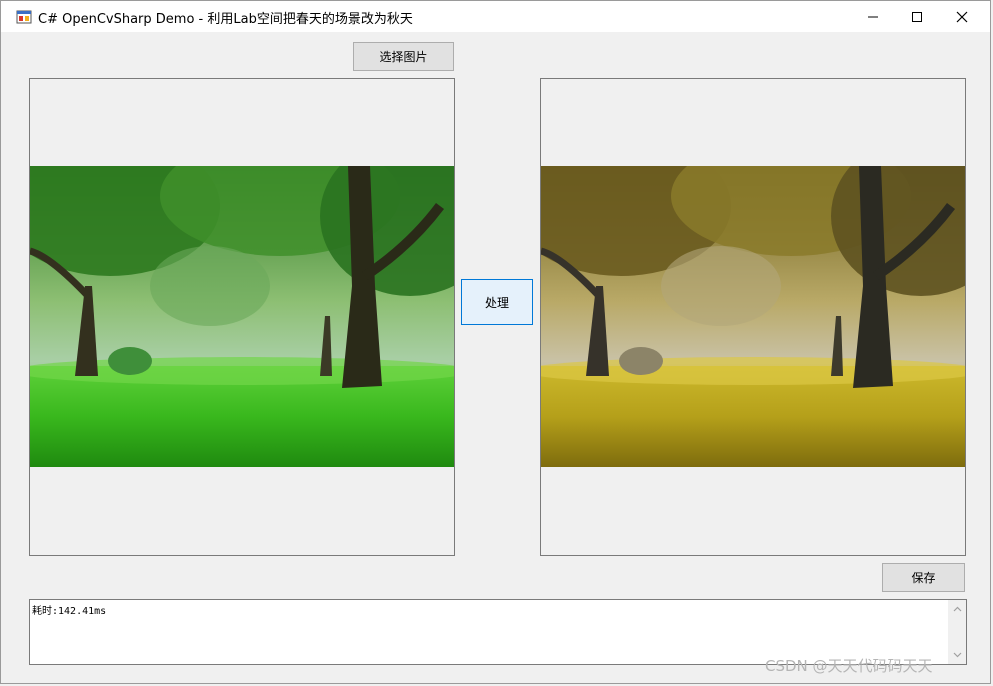  I want to click on title-bar: C# OpenCvSharp Demo - 利用Lab空间把春天的场景改为秋天, so click(495, 17).